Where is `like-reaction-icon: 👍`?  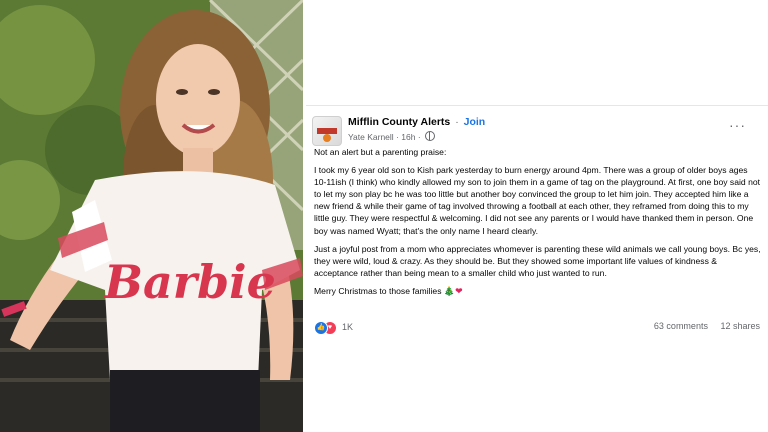 like-reaction-icon: 👍 is located at coordinates (321, 328).